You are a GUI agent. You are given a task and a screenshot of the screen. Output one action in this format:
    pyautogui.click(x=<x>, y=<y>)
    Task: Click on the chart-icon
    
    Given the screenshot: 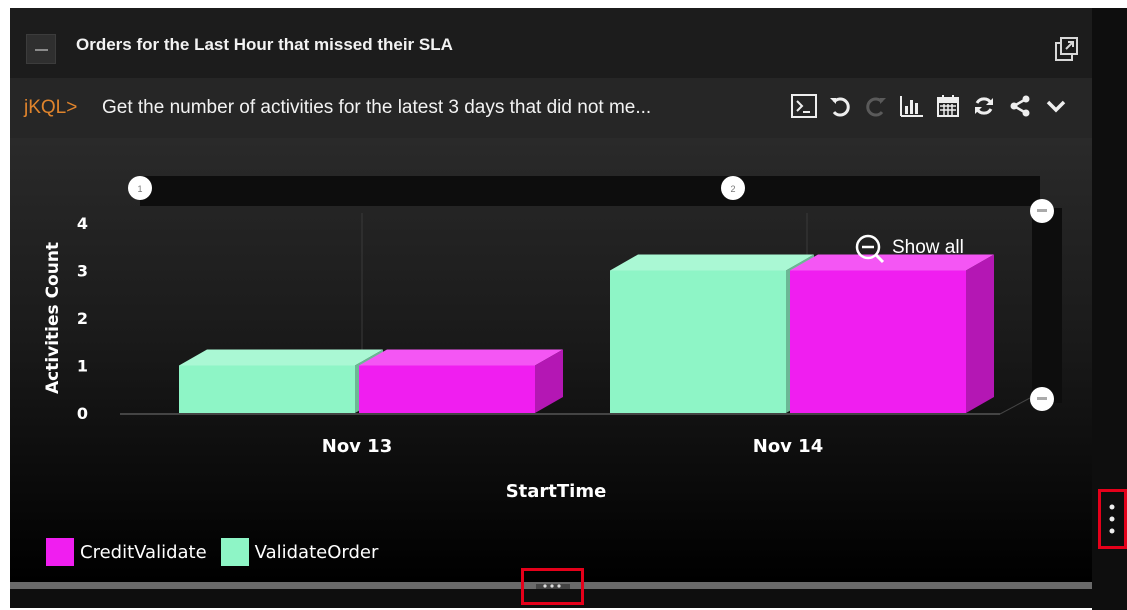 What is the action you would take?
    pyautogui.click(x=912, y=106)
    